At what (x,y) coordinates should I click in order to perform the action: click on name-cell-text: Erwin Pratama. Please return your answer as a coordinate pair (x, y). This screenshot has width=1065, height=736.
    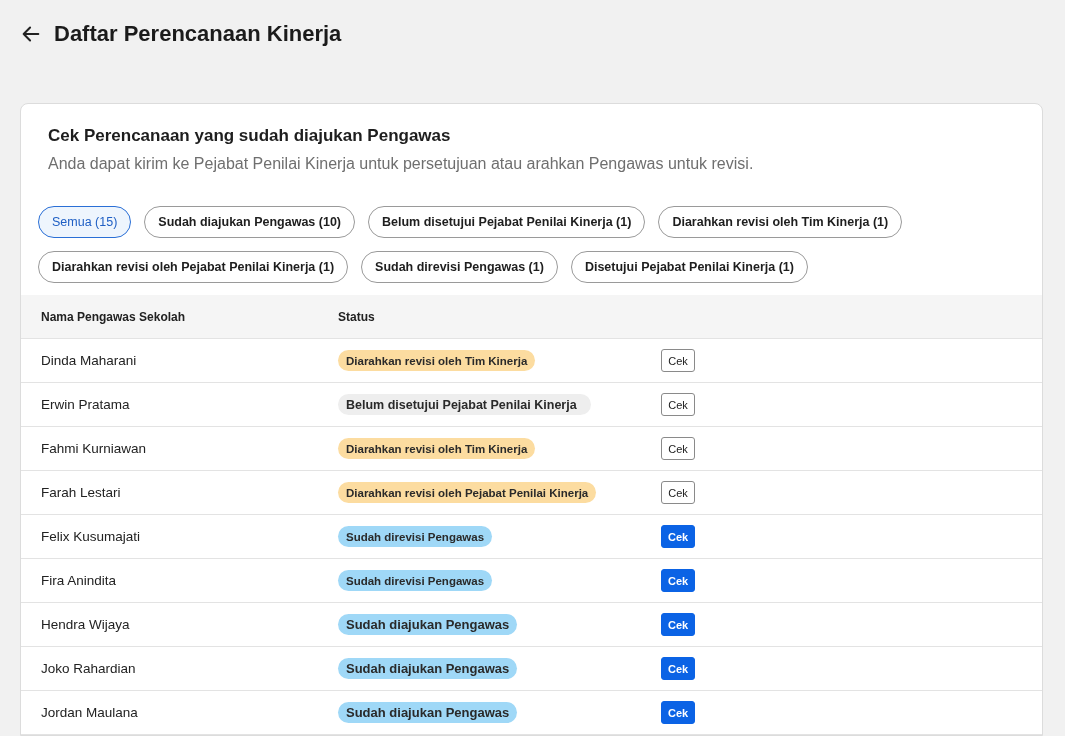
    Looking at the image, I should click on (86, 404).